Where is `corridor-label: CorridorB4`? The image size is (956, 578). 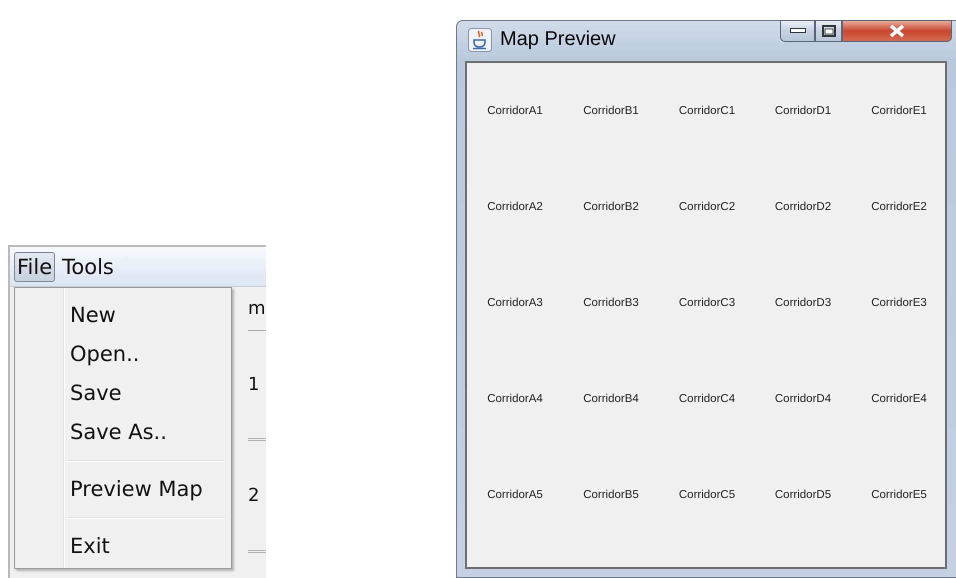
corridor-label: CorridorB4 is located at coordinates (611, 398).